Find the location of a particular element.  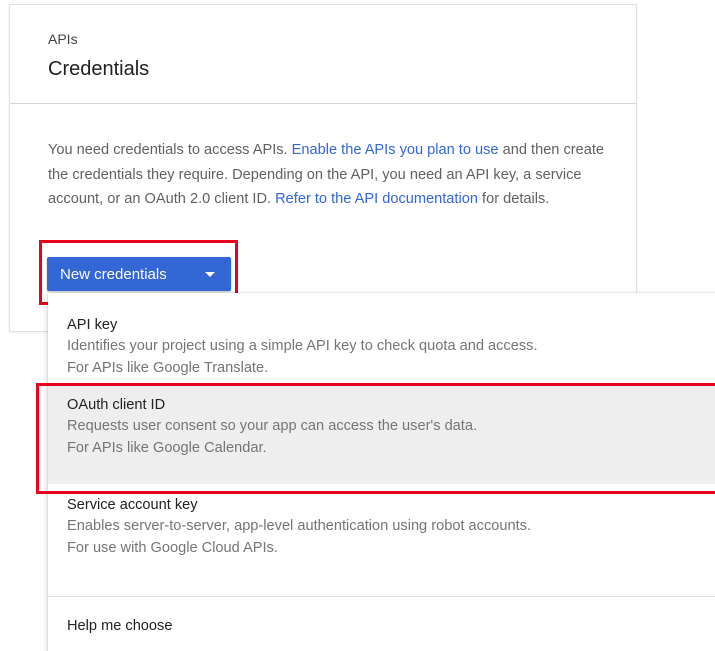

enable-apis-link: Enable the APIs you plan to use is located at coordinates (395, 150).